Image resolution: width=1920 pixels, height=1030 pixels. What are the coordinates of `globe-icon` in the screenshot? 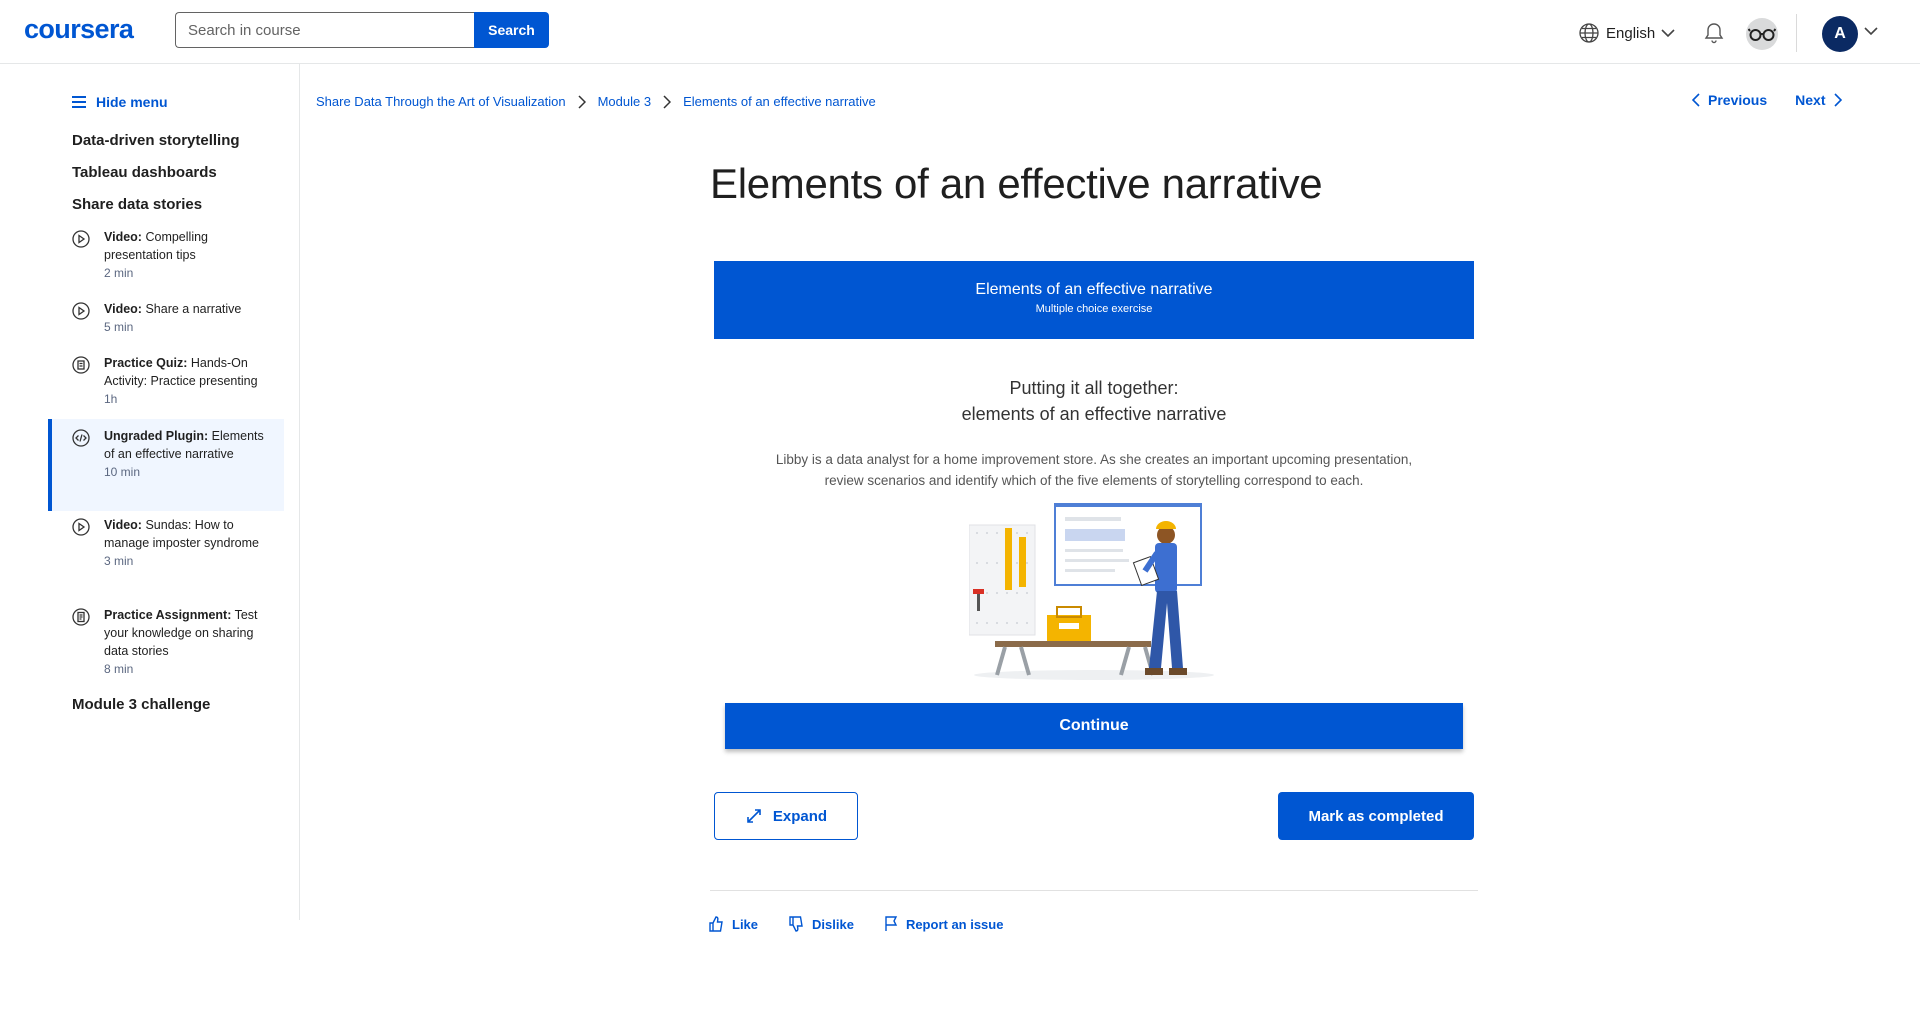 It's located at (1589, 33).